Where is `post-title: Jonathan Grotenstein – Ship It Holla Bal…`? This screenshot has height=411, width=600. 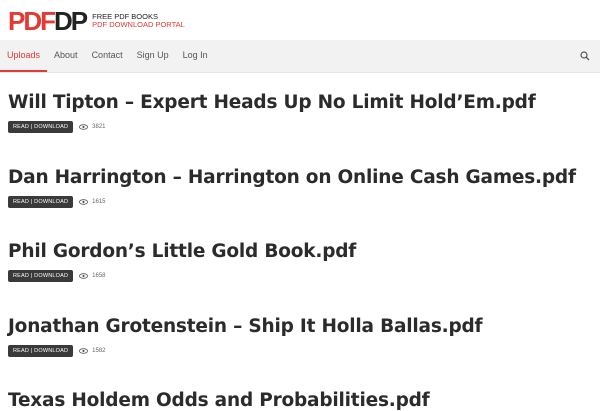 post-title: Jonathan Grotenstein – Ship It Holla Bal… is located at coordinates (245, 326).